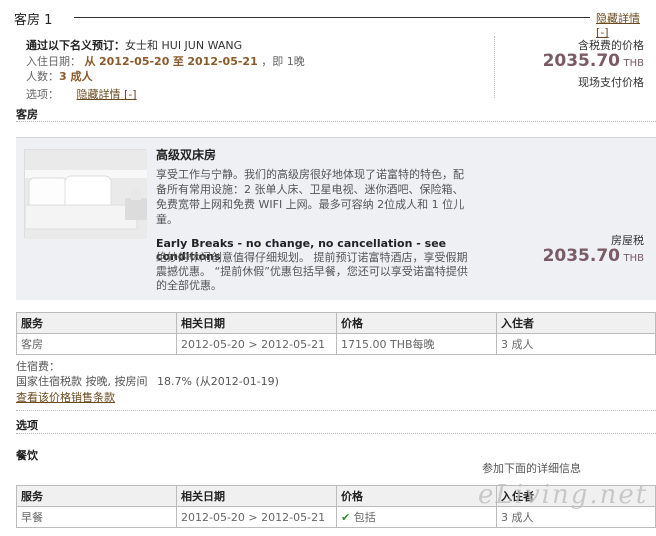 The height and width of the screenshot is (536, 656). What do you see at coordinates (494, 67) in the screenshot?
I see `summary-separator` at bounding box center [494, 67].